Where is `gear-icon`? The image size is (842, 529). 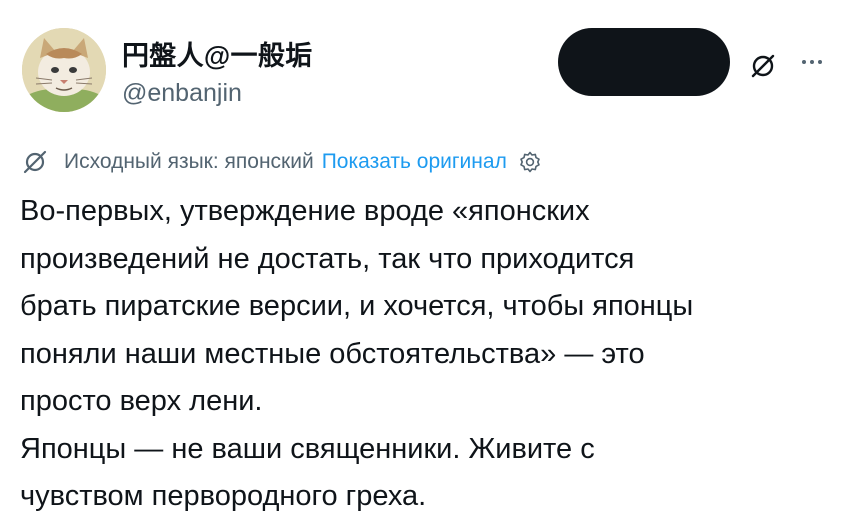 gear-icon is located at coordinates (530, 162).